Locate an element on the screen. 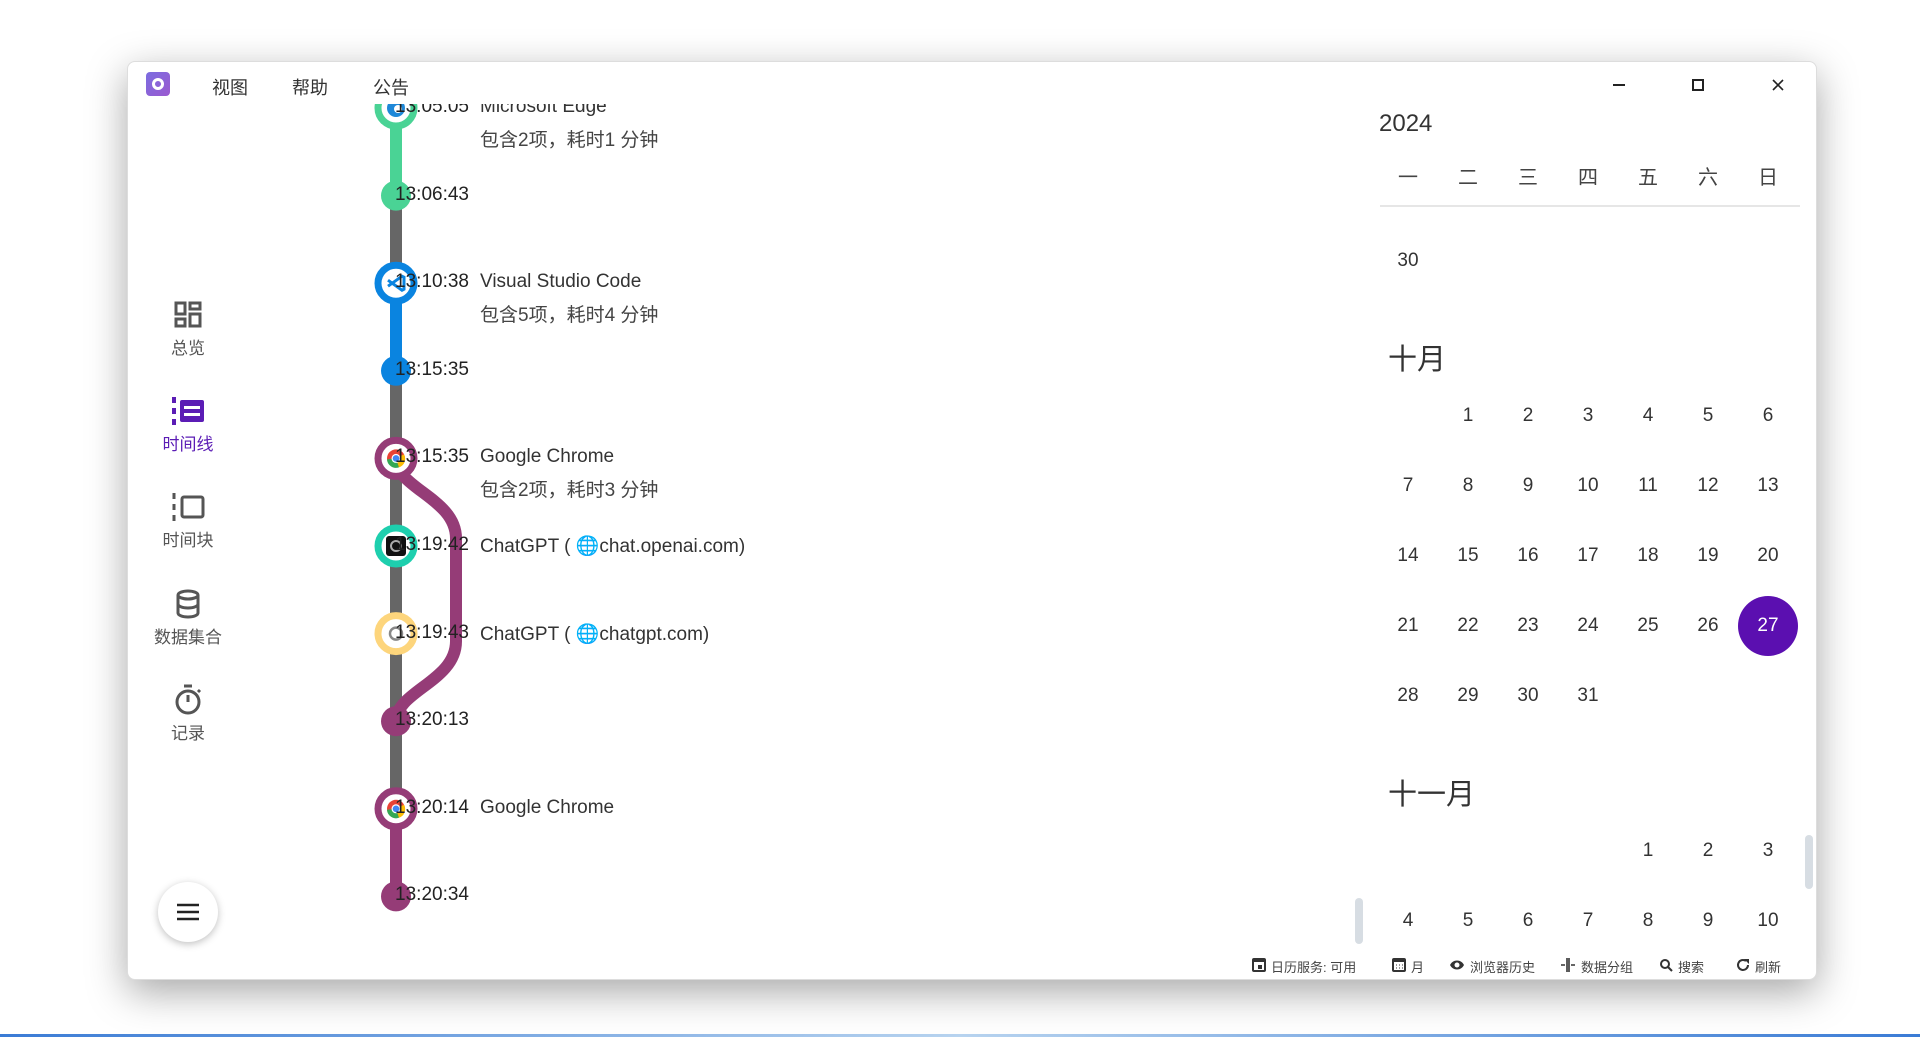 This screenshot has width=1920, height=1037. calendar-day: 28 is located at coordinates (1408, 696).